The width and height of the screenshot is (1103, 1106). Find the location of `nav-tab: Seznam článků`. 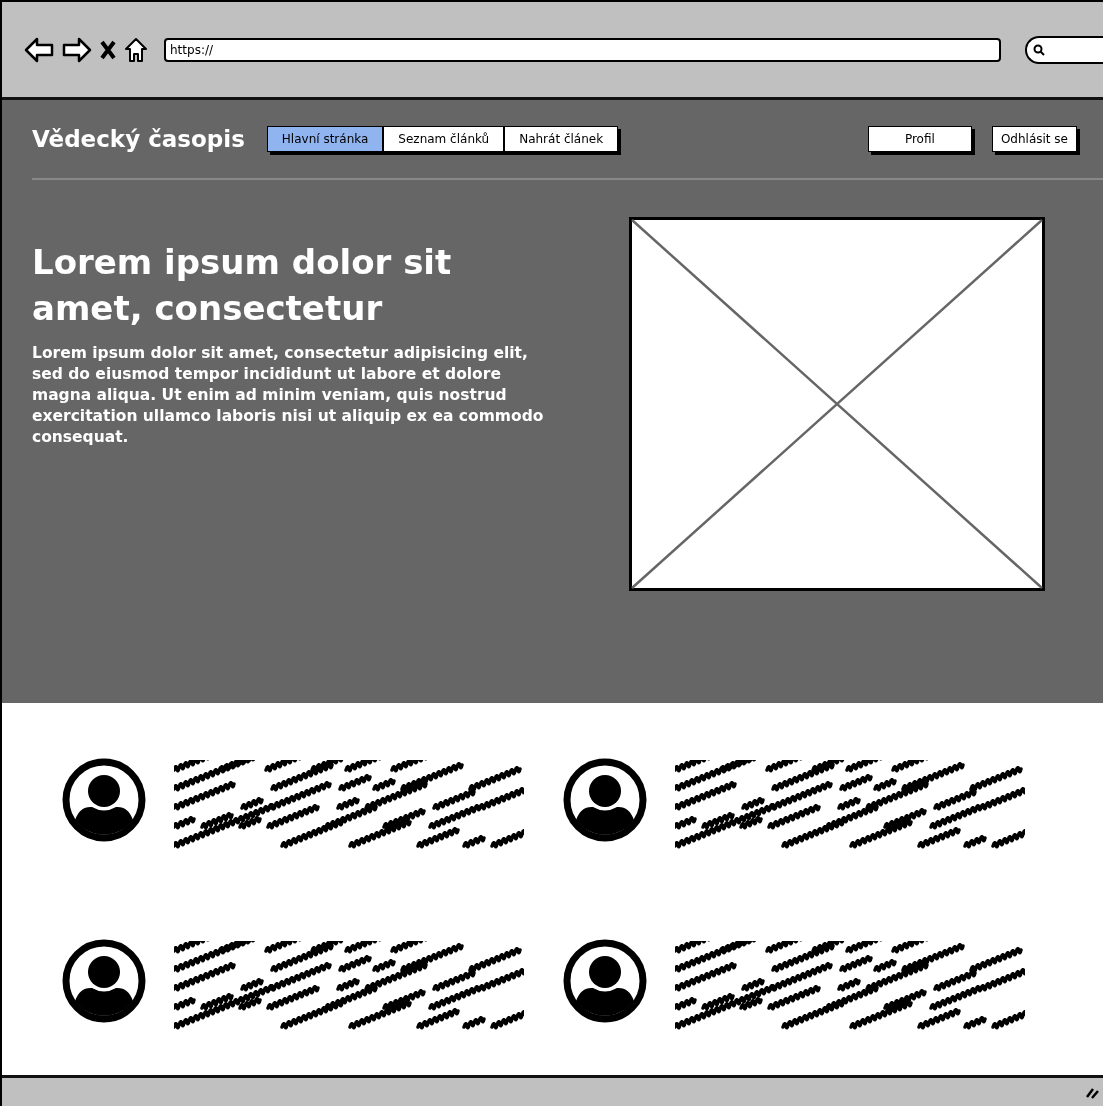

nav-tab: Seznam článků is located at coordinates (444, 139).